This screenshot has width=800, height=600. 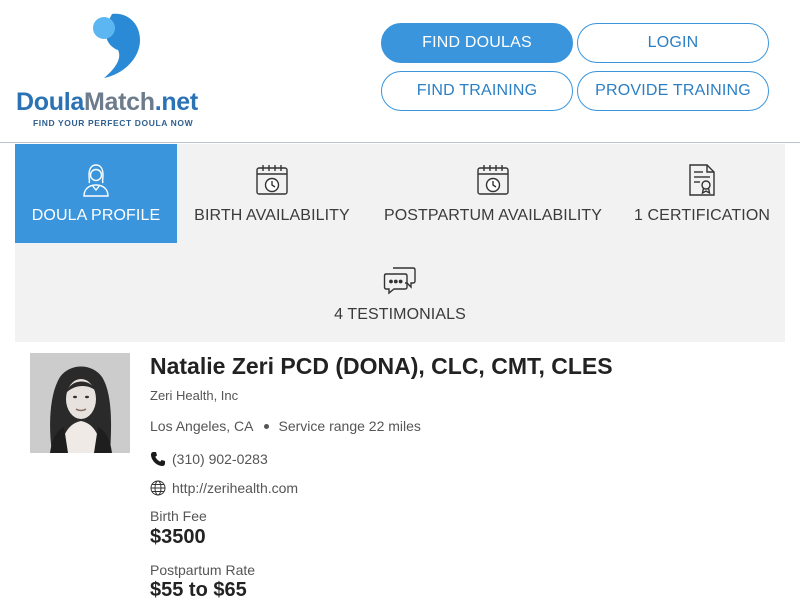 What do you see at coordinates (178, 537) in the screenshot?
I see `birth-fee-value: $3500` at bounding box center [178, 537].